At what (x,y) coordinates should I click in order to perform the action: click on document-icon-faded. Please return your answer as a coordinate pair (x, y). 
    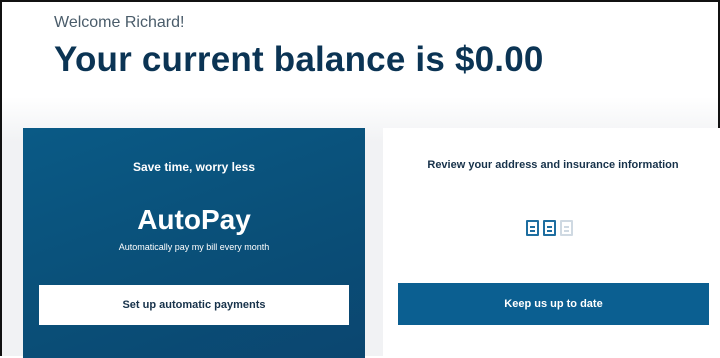
    Looking at the image, I should click on (566, 228).